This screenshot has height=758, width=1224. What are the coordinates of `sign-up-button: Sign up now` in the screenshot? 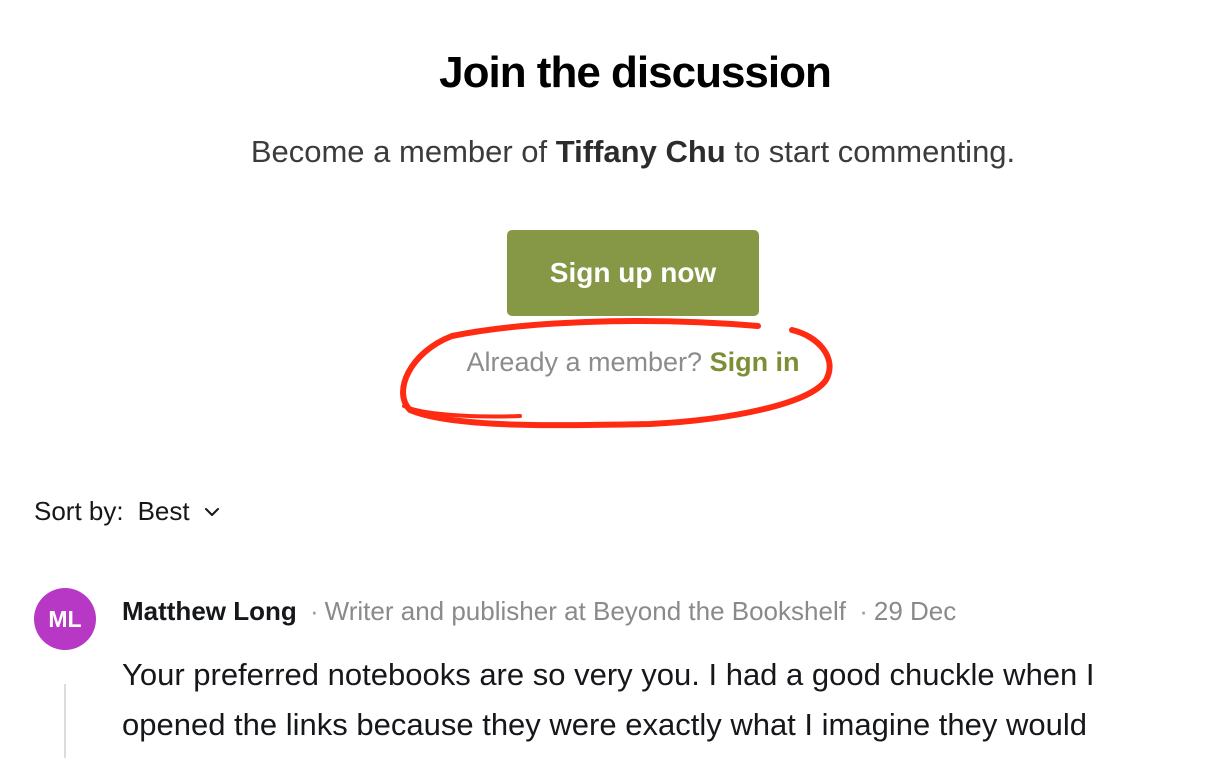 It's located at (633, 273).